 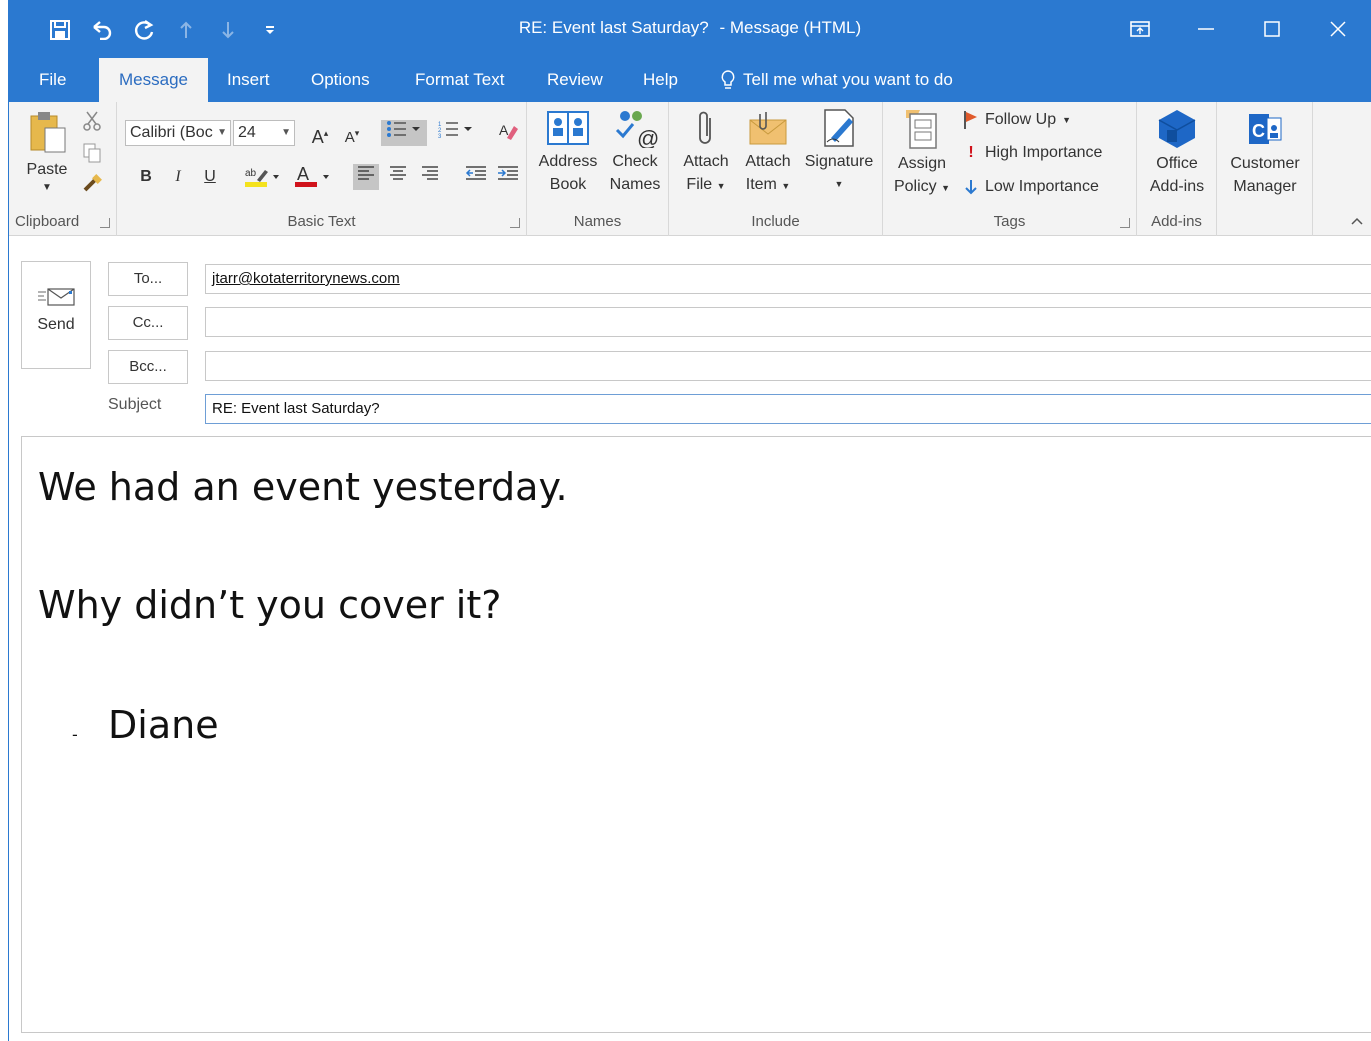 What do you see at coordinates (728, 79) in the screenshot?
I see `lightbulb-icon` at bounding box center [728, 79].